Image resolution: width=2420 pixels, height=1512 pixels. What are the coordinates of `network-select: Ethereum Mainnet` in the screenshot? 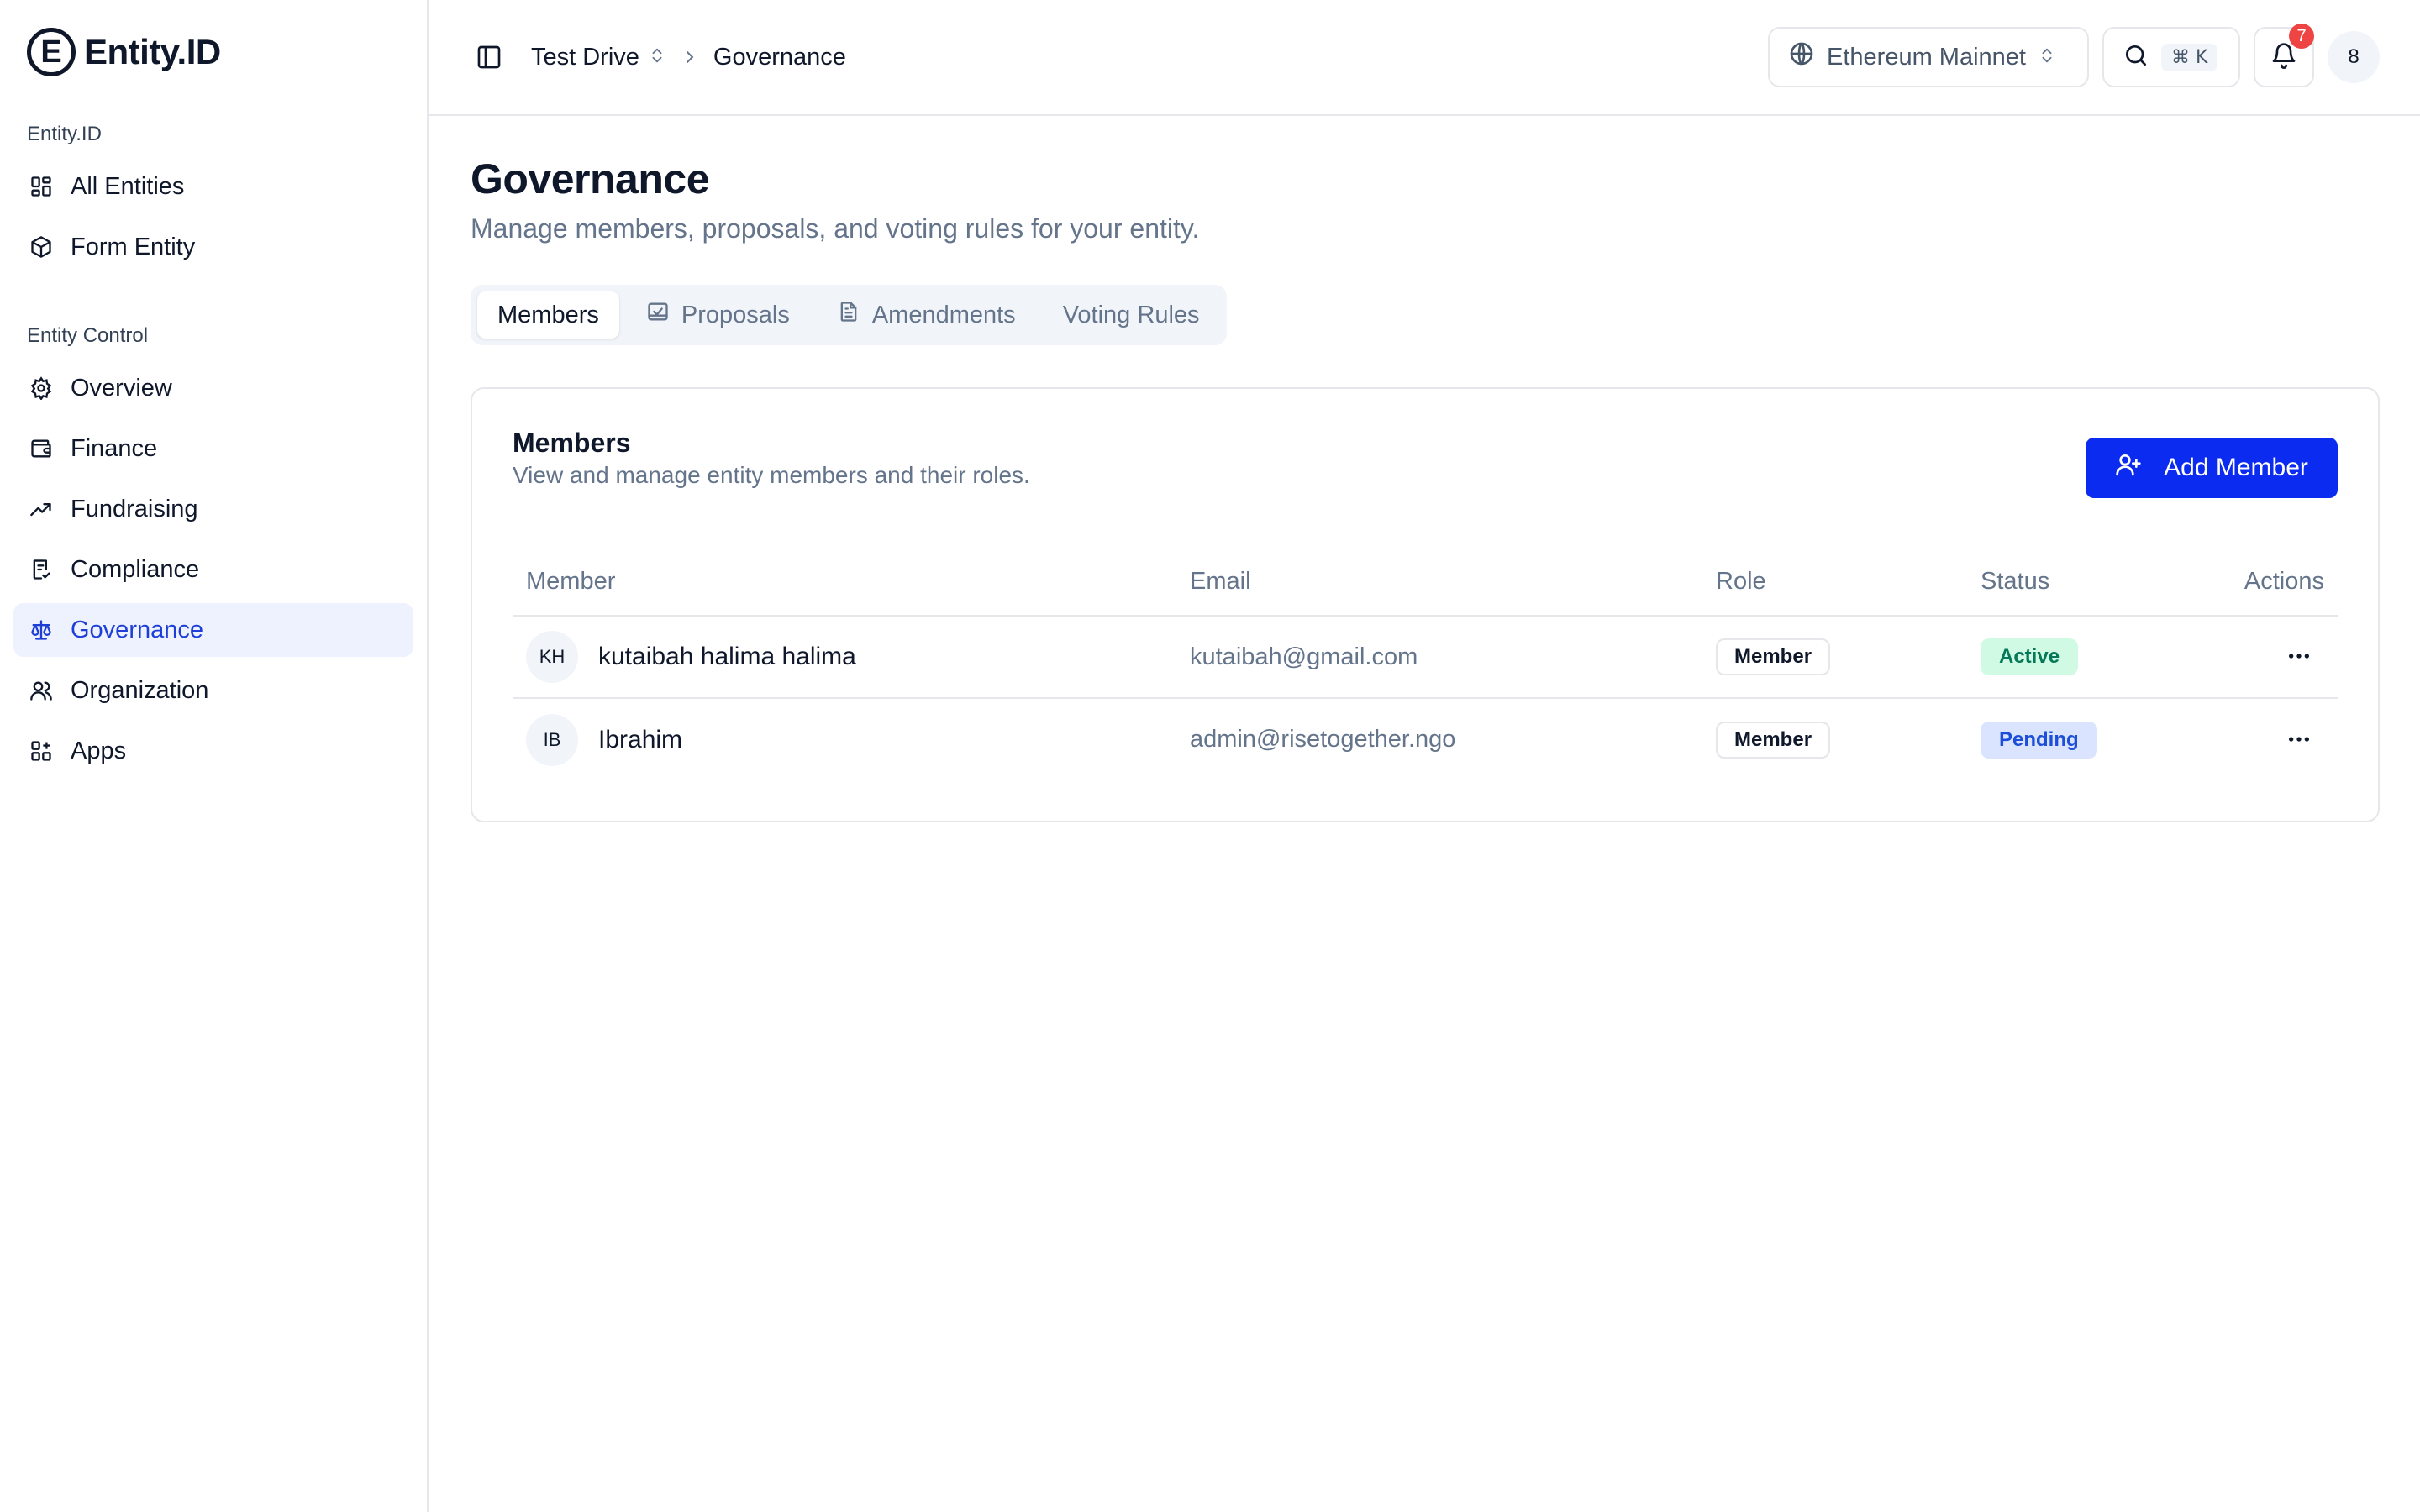 It's located at (1928, 57).